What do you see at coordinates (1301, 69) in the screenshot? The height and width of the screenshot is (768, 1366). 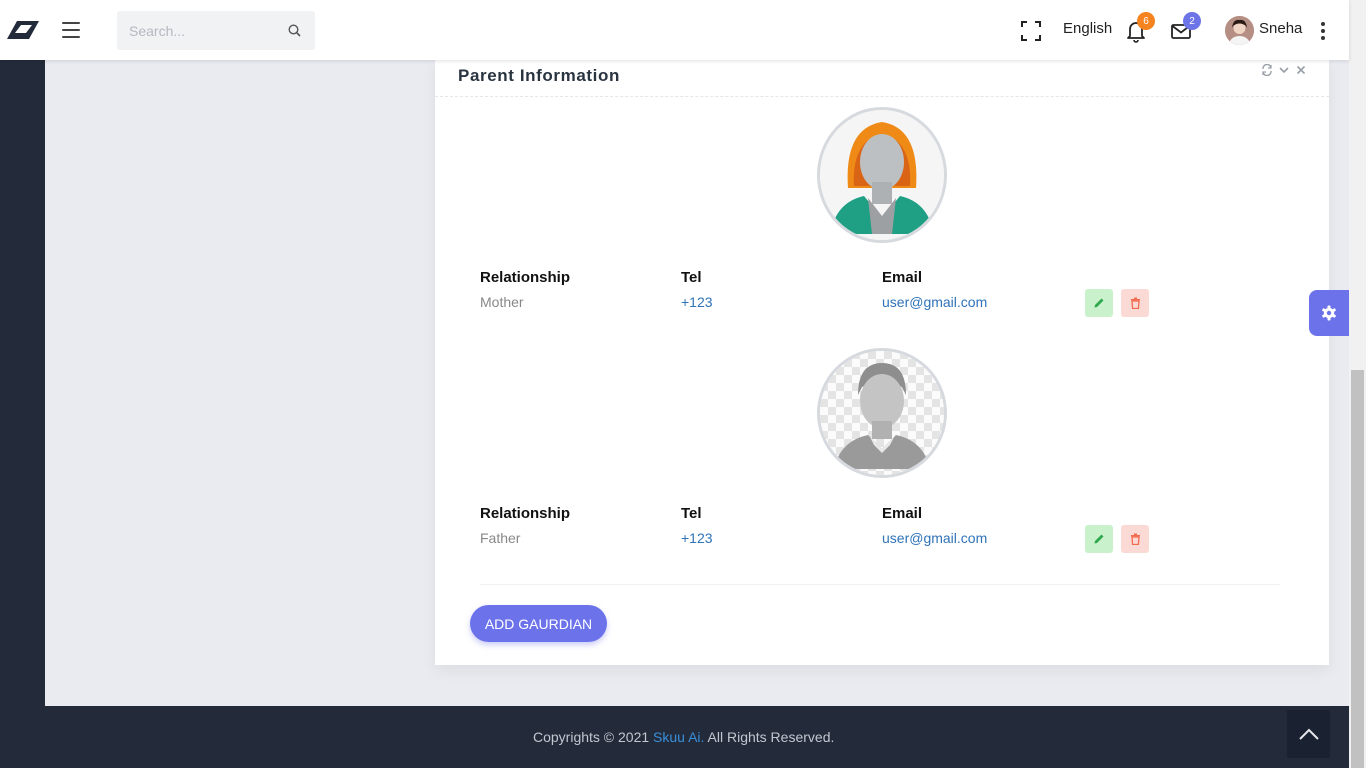 I see `close-icon` at bounding box center [1301, 69].